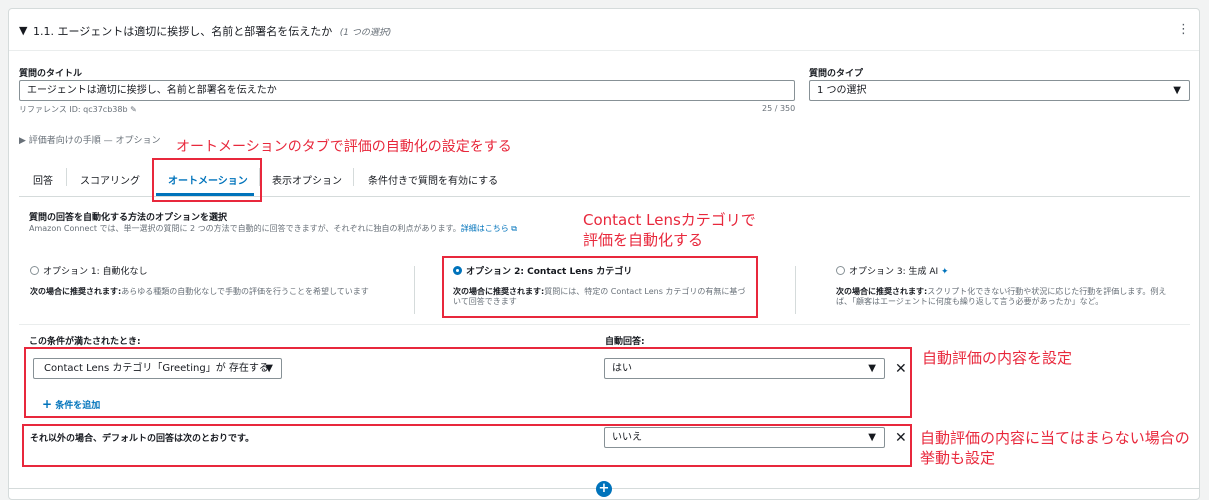 The height and width of the screenshot is (500, 1209). I want to click on annotation-automation-tab: オートメーションのタブで評価の自動化の設定をする, so click(344, 147).